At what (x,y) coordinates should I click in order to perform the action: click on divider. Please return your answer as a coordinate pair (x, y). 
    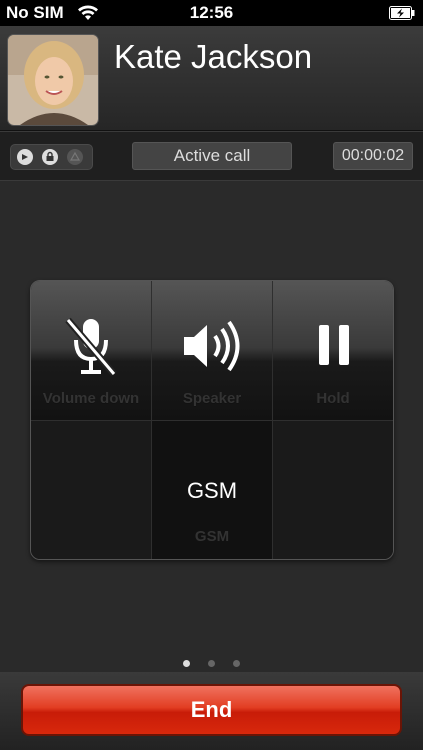
    Looking at the image, I should click on (212, 420).